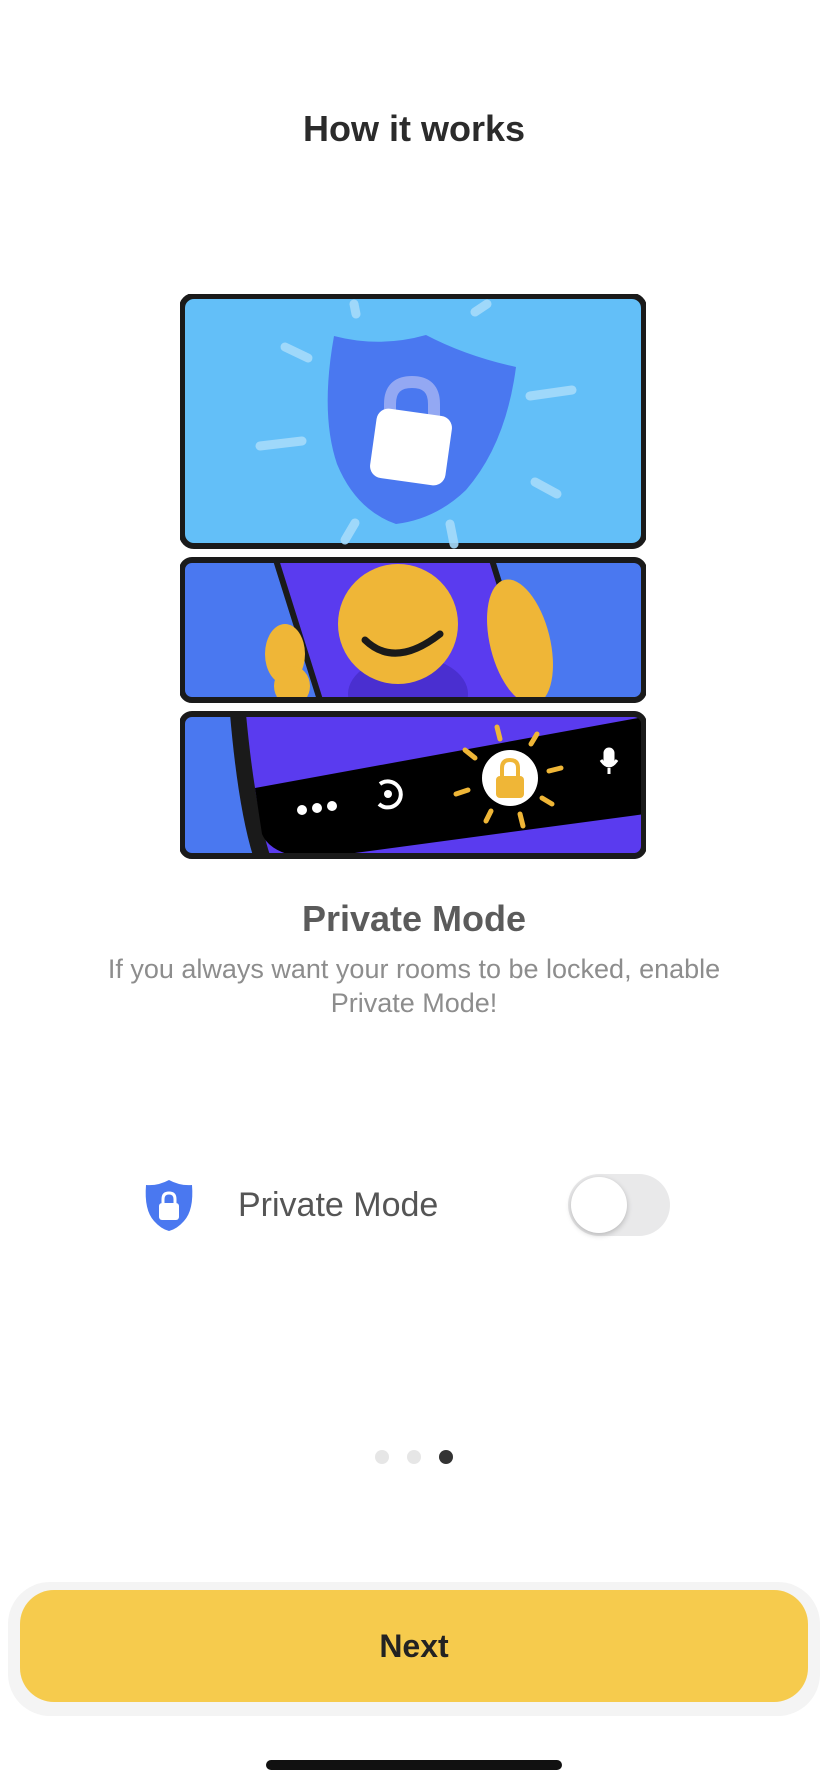  Describe the element at coordinates (599, 1205) in the screenshot. I see `toggle-knob` at that location.